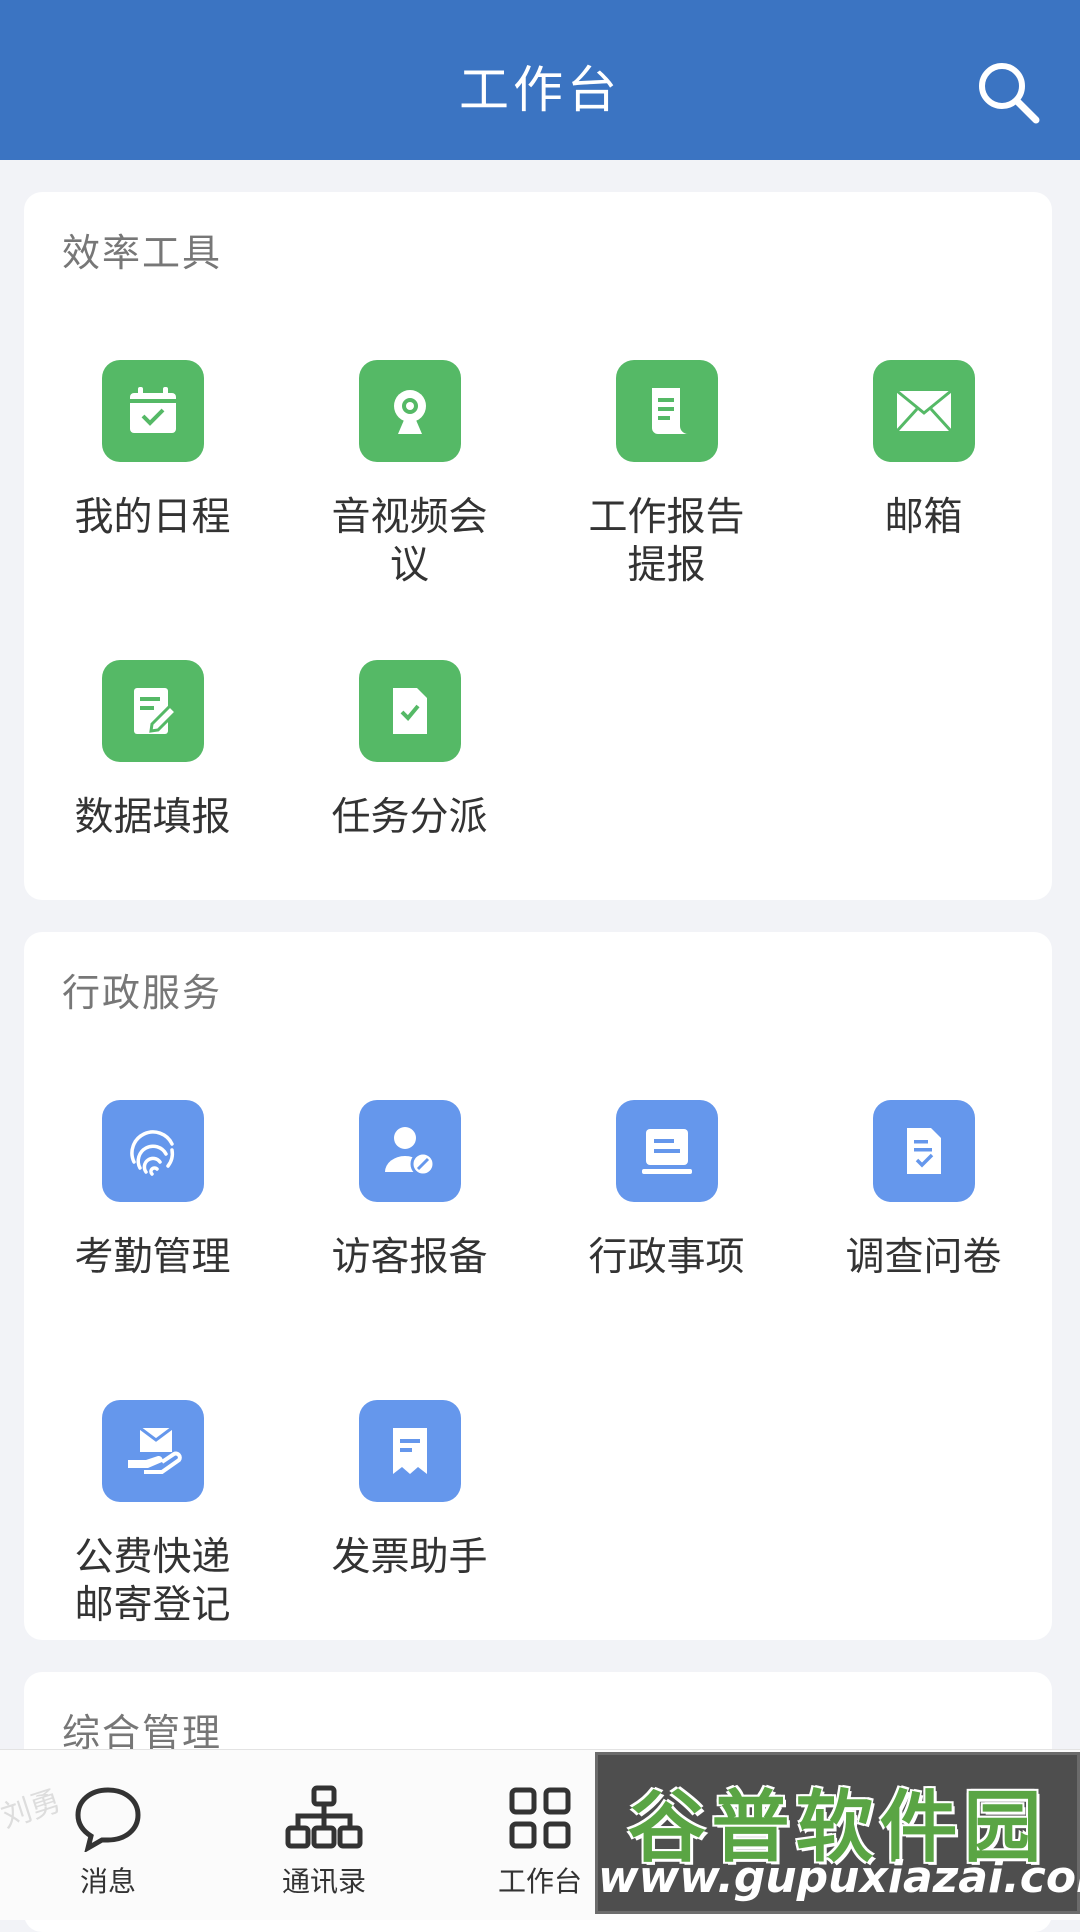 The image size is (1080, 1932). What do you see at coordinates (409, 1257) in the screenshot?
I see `tile-label: 访客报备` at bounding box center [409, 1257].